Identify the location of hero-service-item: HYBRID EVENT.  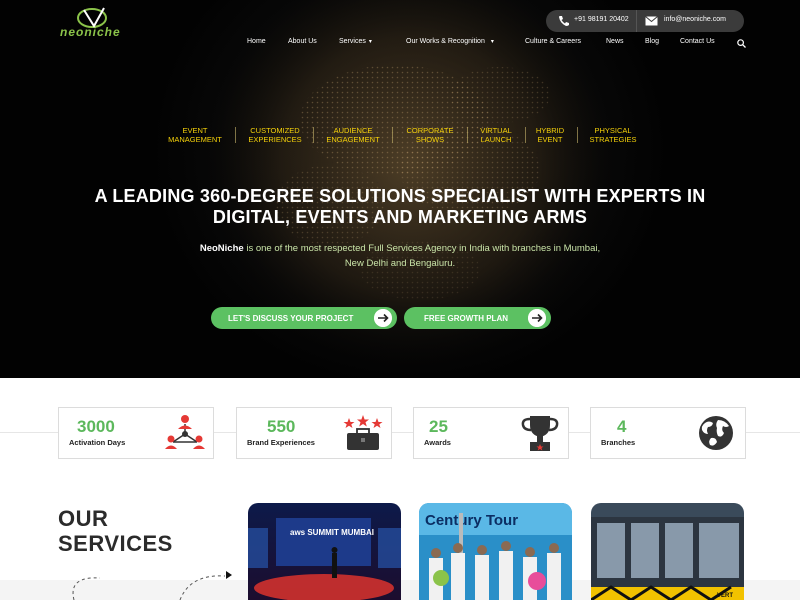
(550, 135).